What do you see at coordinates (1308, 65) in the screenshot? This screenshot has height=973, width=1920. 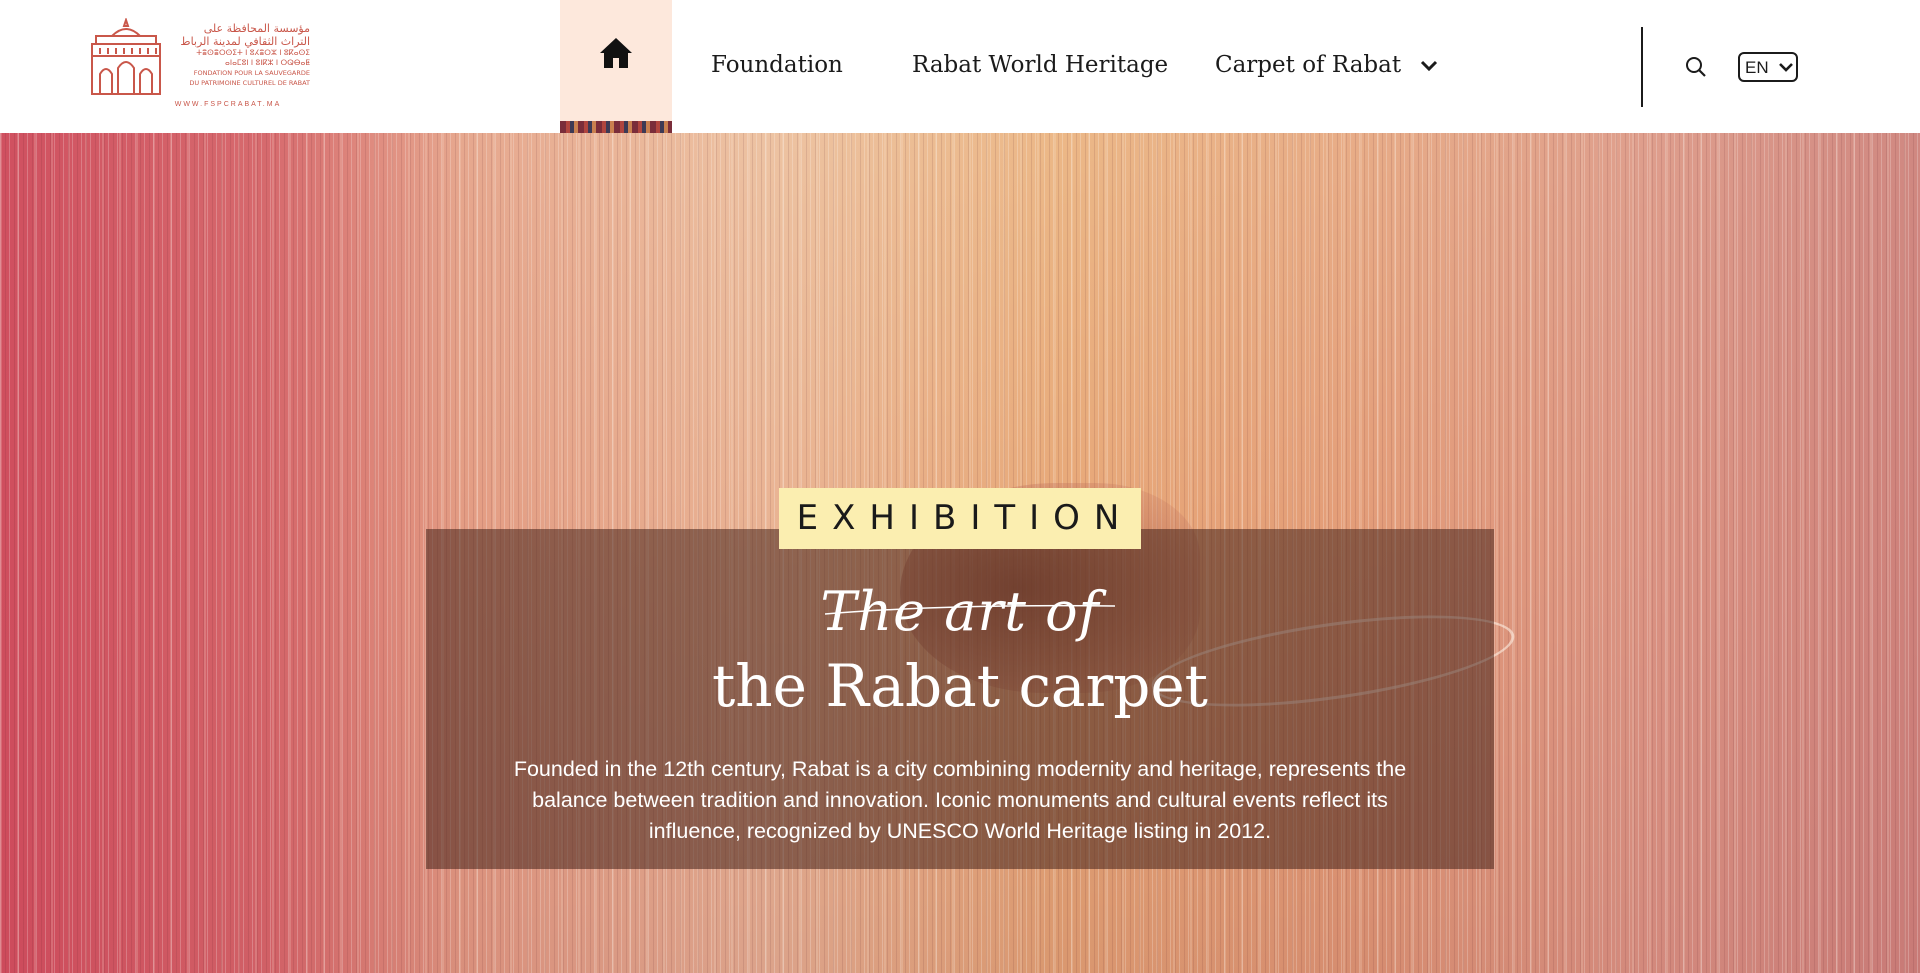 I see `nav-item-label: Carpet of Rabat` at bounding box center [1308, 65].